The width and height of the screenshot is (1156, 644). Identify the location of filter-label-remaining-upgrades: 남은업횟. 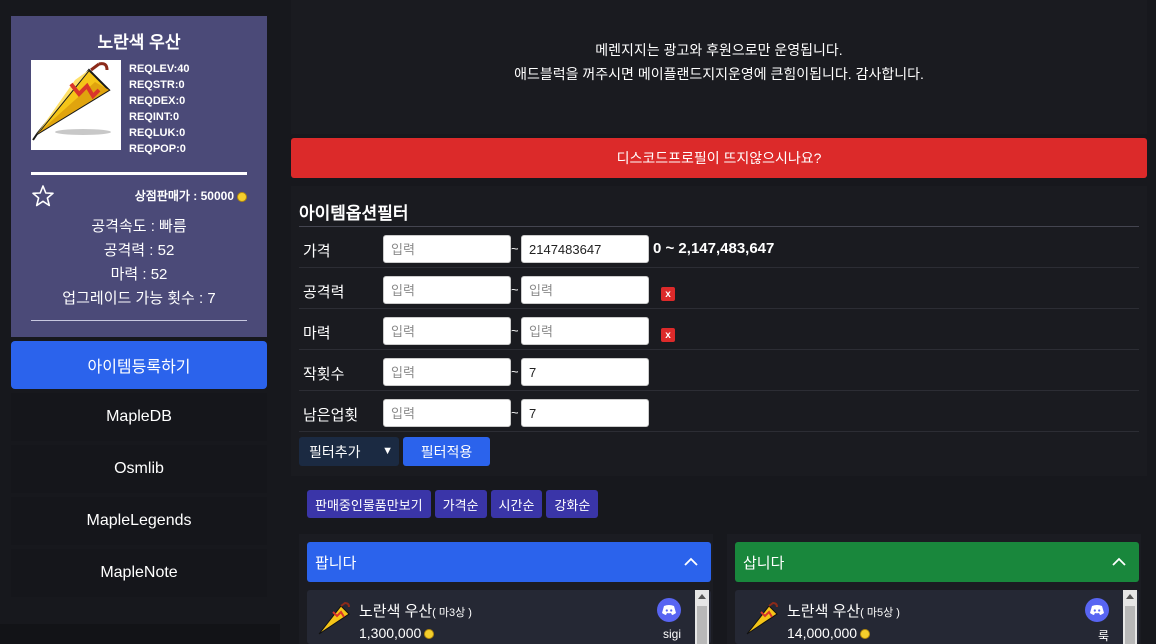
(331, 415).